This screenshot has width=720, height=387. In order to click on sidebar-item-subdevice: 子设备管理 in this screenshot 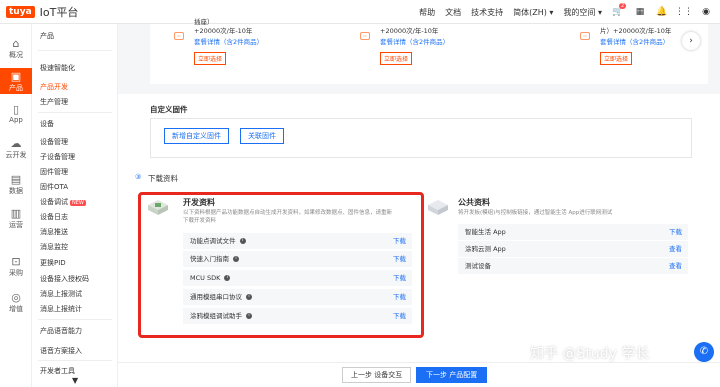, I will do `click(57, 157)`.